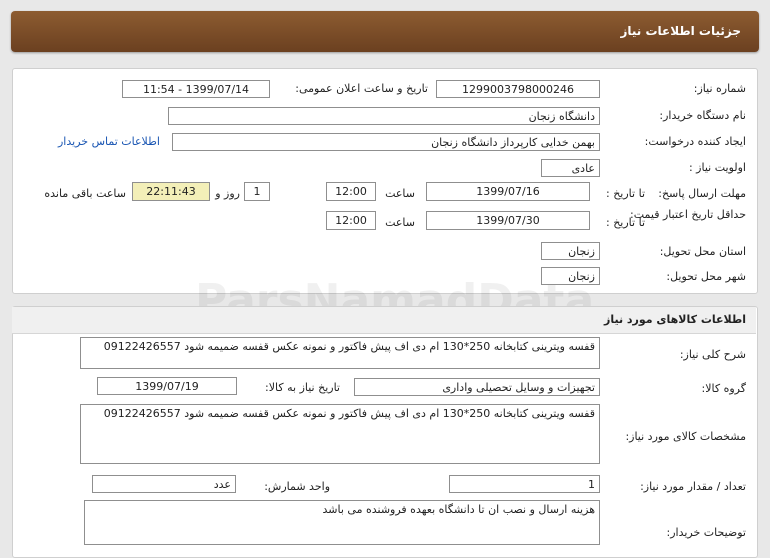 Image resolution: width=770 pixels, height=558 pixels. Describe the element at coordinates (351, 220) in the screenshot. I see `validity-time-field: 12:00` at that location.